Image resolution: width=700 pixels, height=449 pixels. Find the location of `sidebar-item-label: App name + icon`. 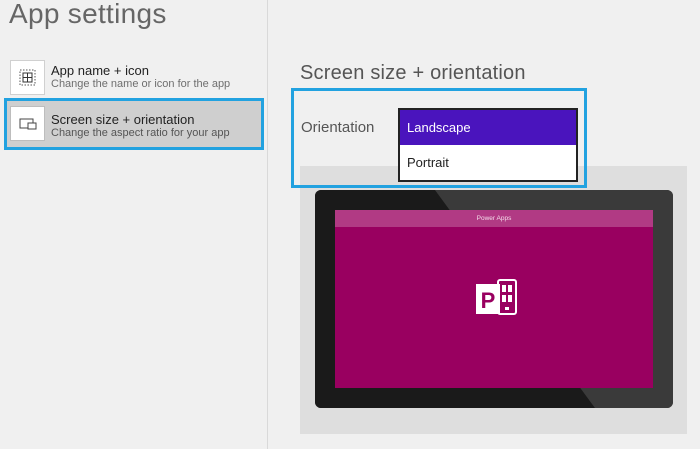

sidebar-item-label: App name + icon is located at coordinates (100, 70).